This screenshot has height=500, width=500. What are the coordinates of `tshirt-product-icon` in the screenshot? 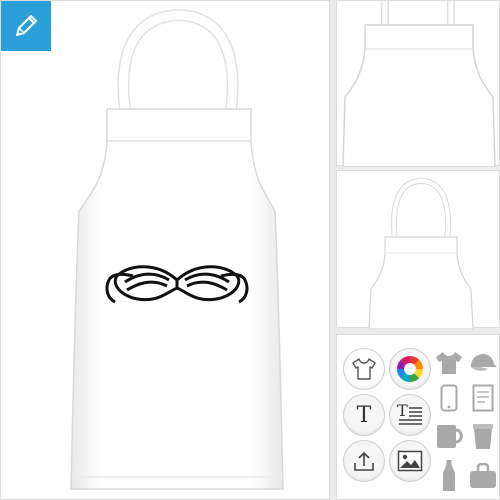 It's located at (449, 363).